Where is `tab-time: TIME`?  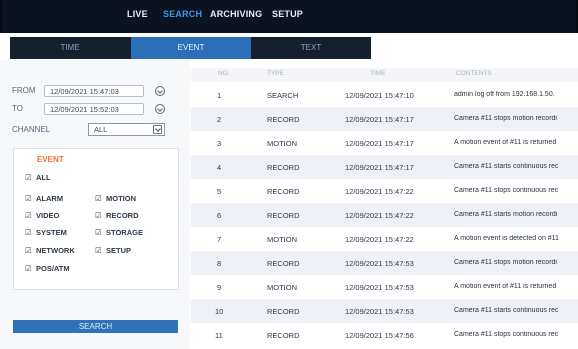 tab-time: TIME is located at coordinates (70, 48).